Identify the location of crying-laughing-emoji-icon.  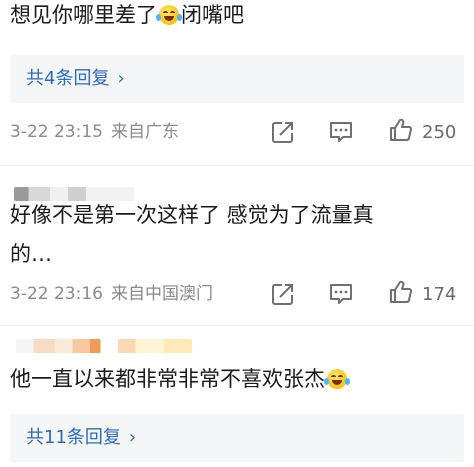
(337, 379).